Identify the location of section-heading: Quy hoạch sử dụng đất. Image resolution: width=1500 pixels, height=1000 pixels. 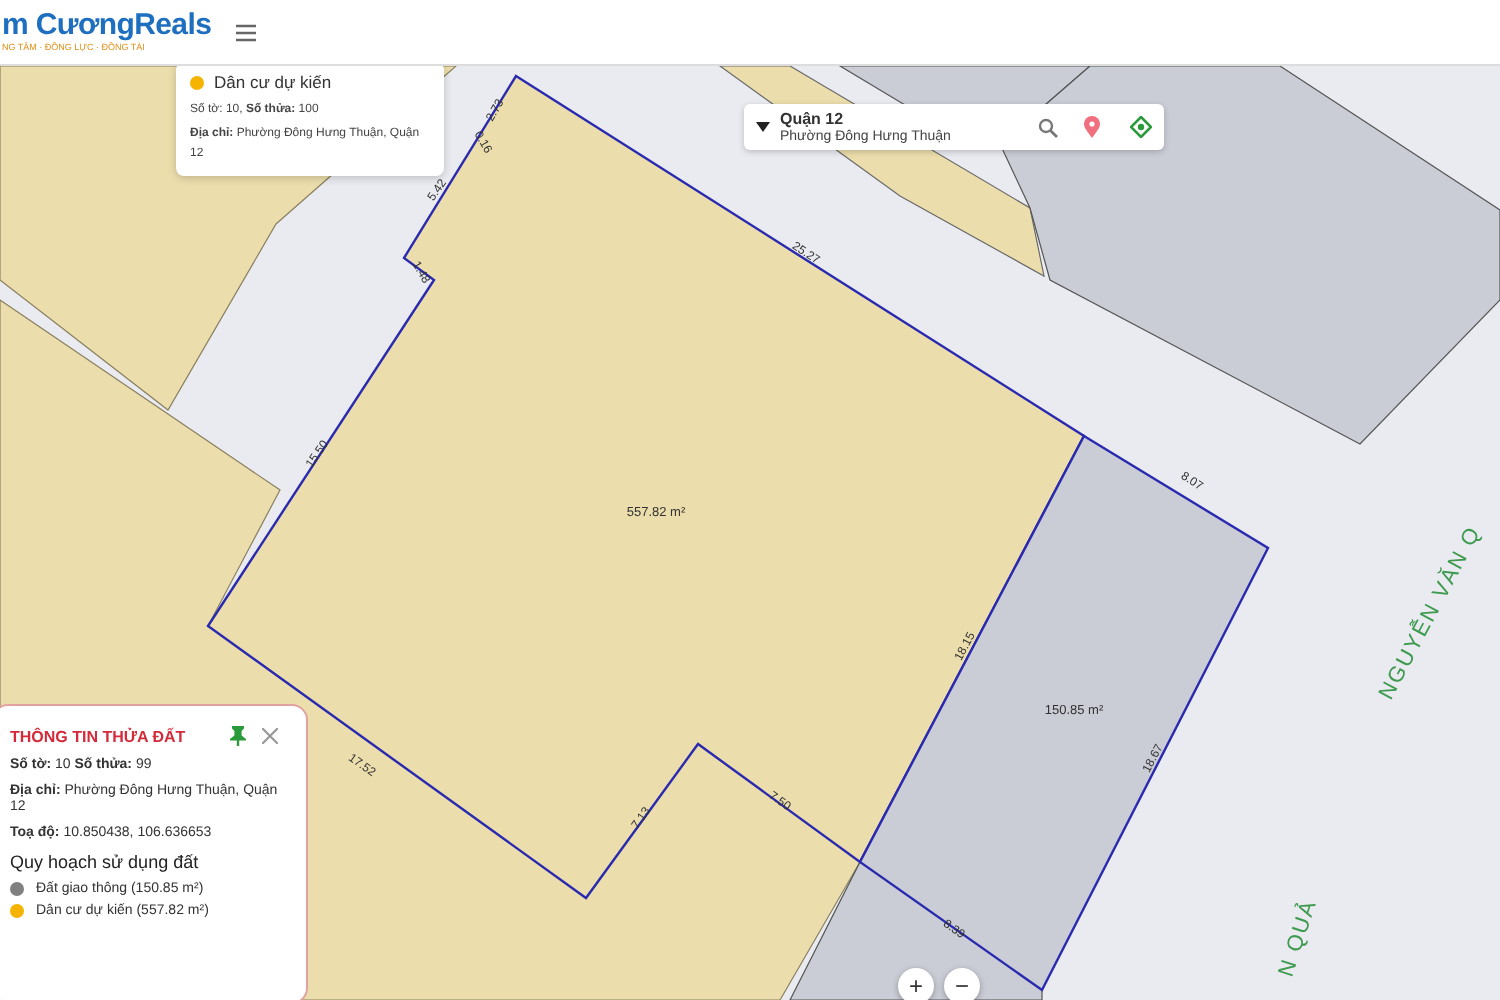
(105, 862).